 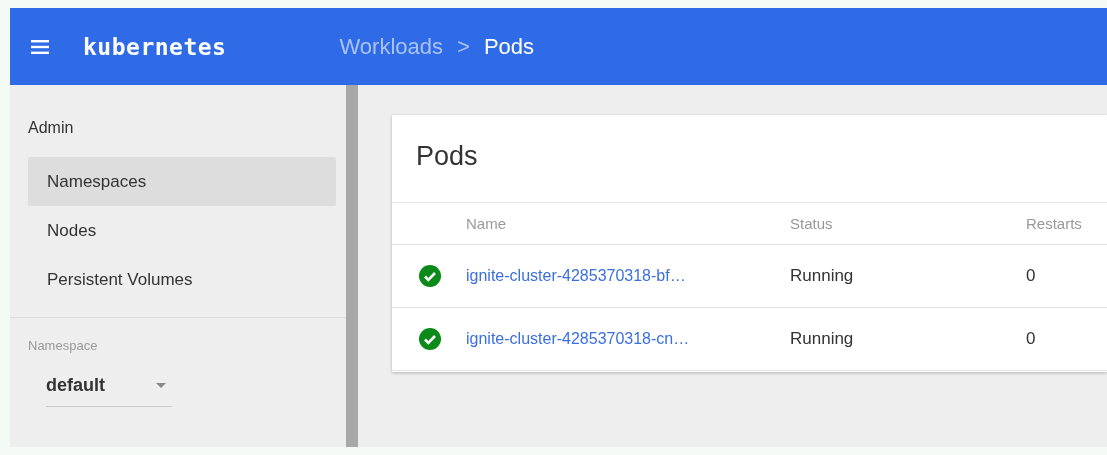 What do you see at coordinates (486, 223) in the screenshot?
I see `column-header: Name` at bounding box center [486, 223].